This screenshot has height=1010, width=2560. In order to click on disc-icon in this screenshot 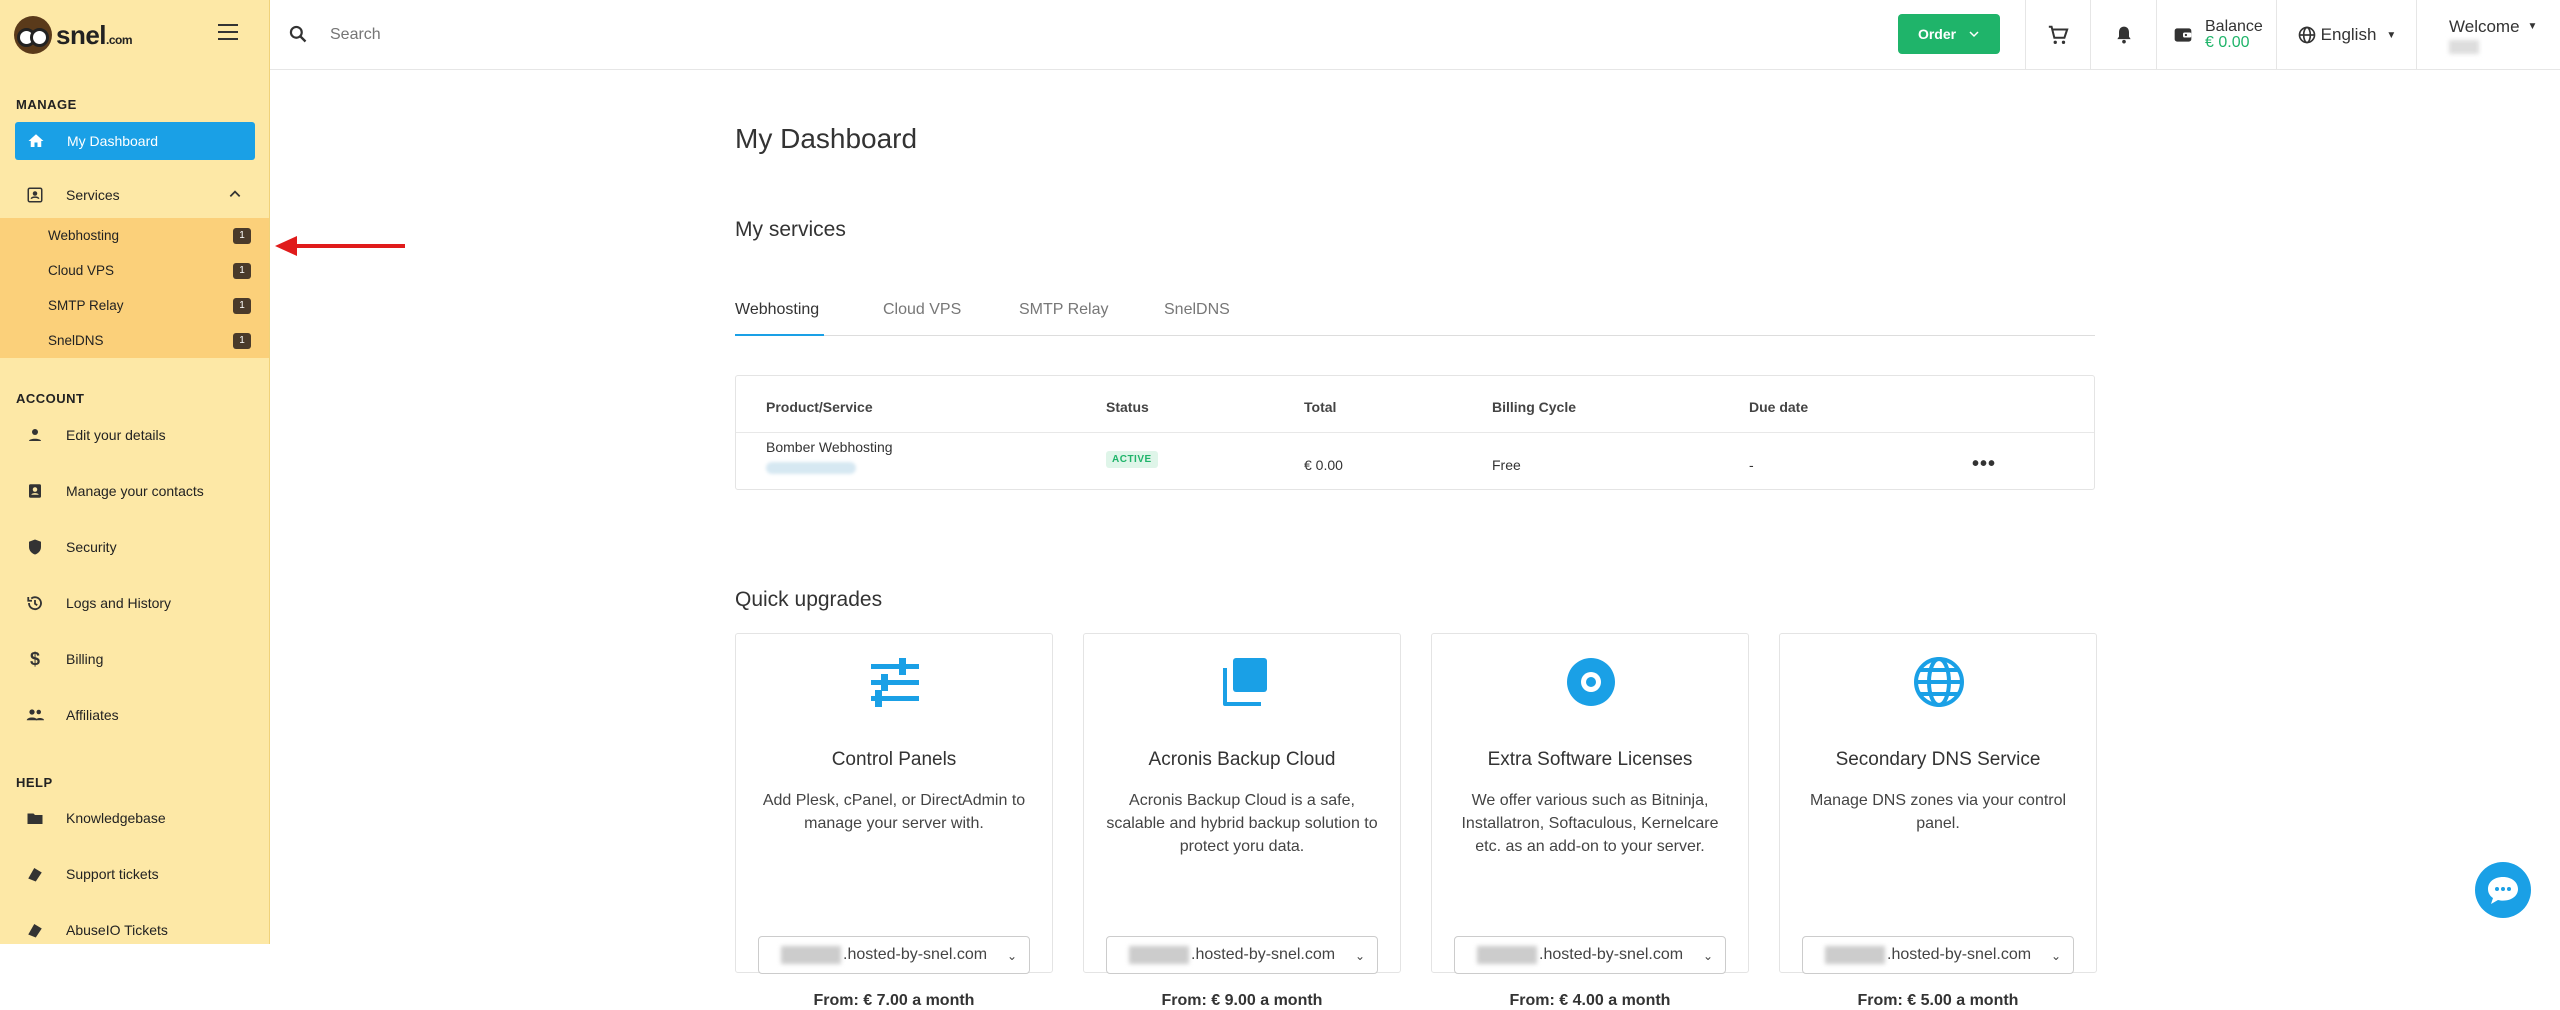, I will do `click(1591, 682)`.